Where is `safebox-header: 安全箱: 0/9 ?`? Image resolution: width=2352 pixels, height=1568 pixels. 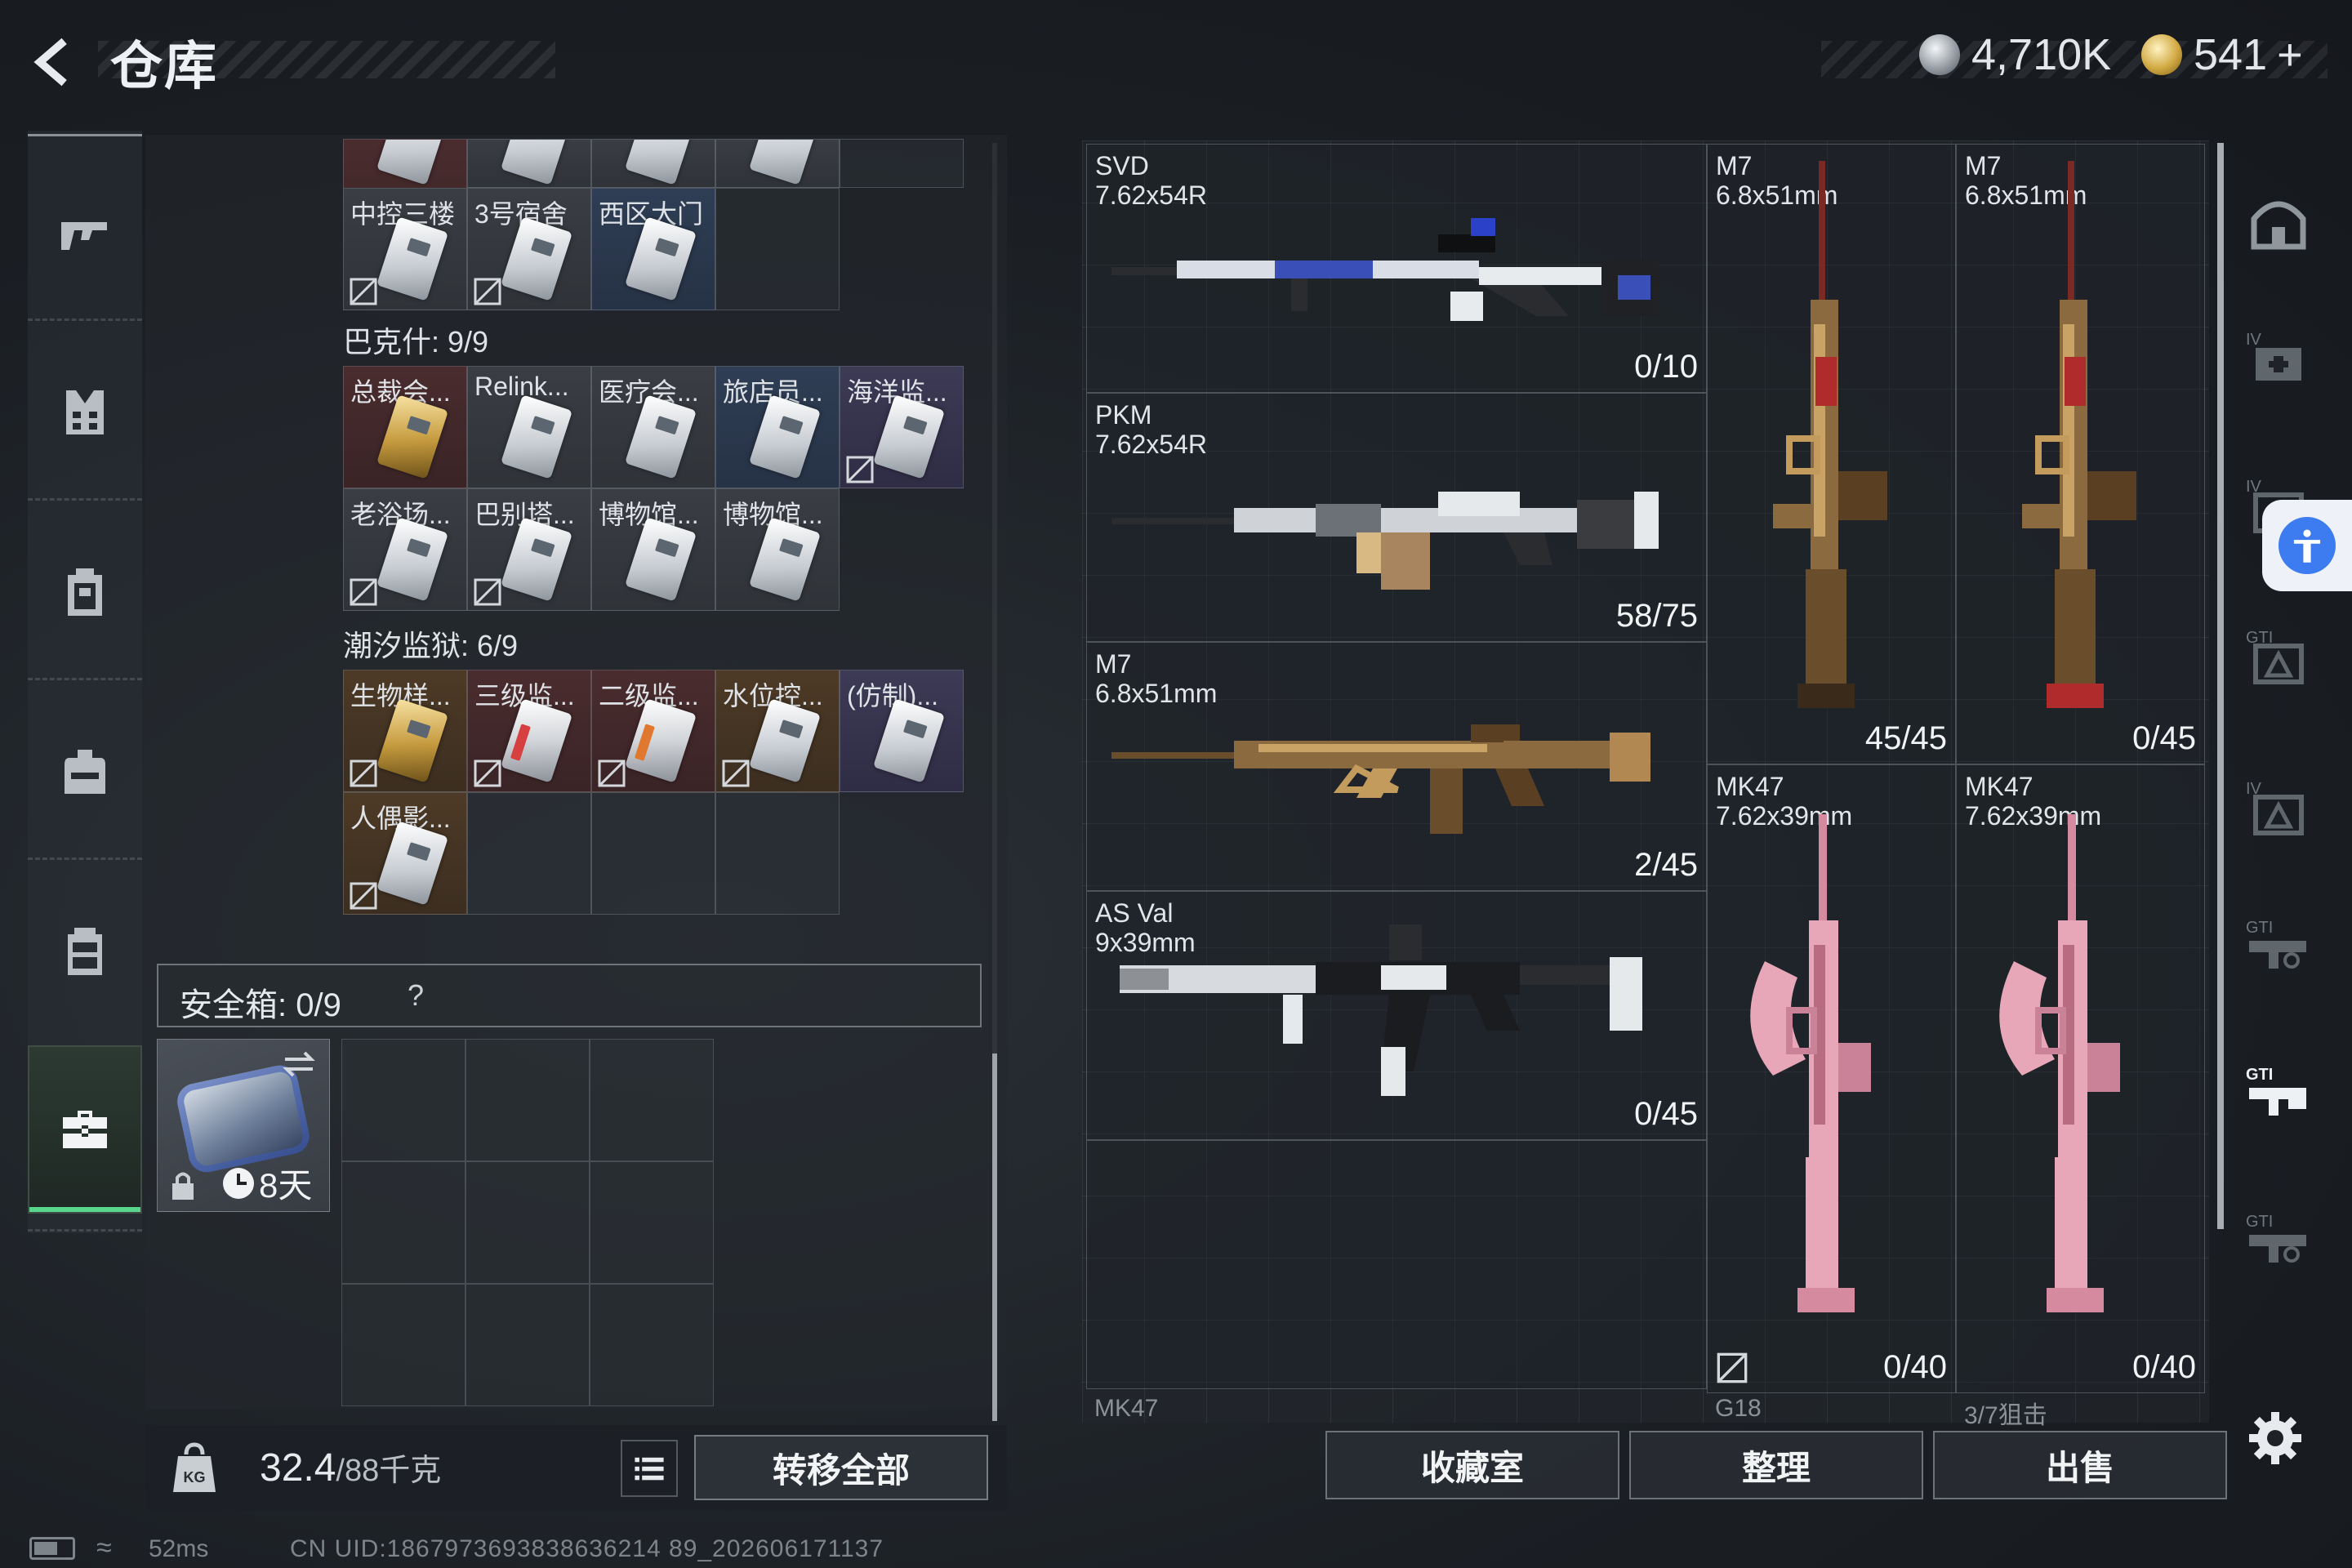
safebox-header: 安全箱: 0/9 ? is located at coordinates (569, 995).